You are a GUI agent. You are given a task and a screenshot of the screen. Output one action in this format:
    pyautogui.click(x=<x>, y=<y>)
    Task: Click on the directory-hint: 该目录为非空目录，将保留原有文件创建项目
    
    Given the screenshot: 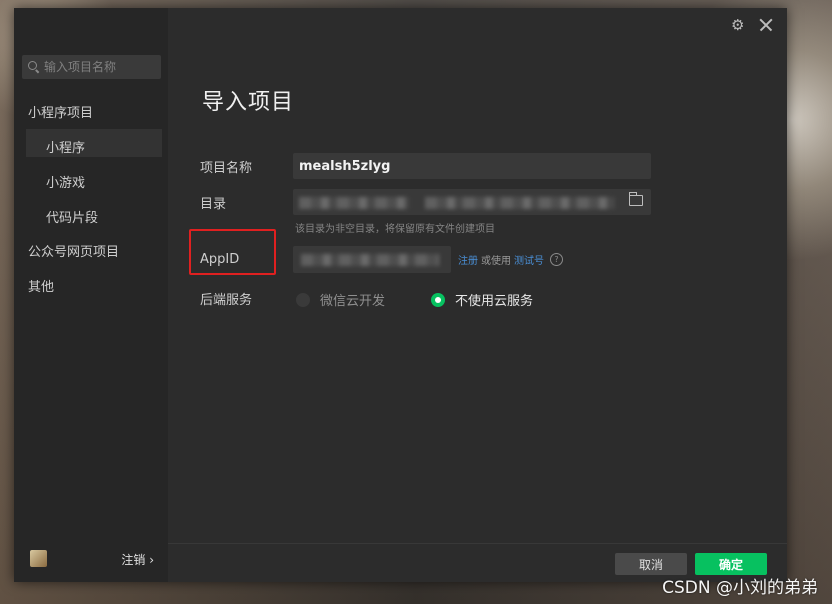 What is the action you would take?
    pyautogui.click(x=395, y=229)
    